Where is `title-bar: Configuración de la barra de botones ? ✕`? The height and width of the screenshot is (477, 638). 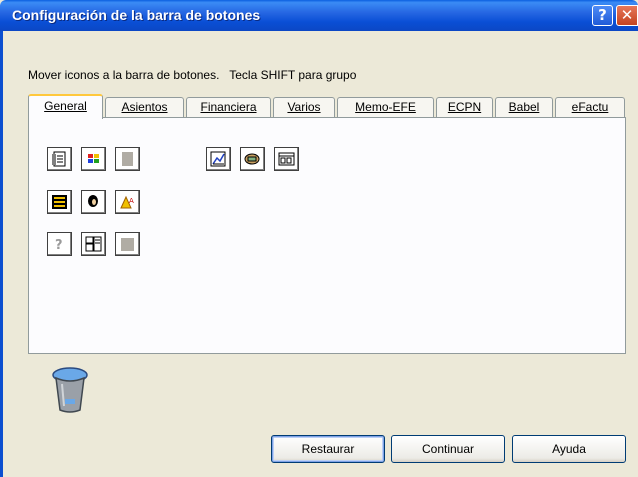
title-bar: Configuración de la barra de botones ? ✕ is located at coordinates (319, 15).